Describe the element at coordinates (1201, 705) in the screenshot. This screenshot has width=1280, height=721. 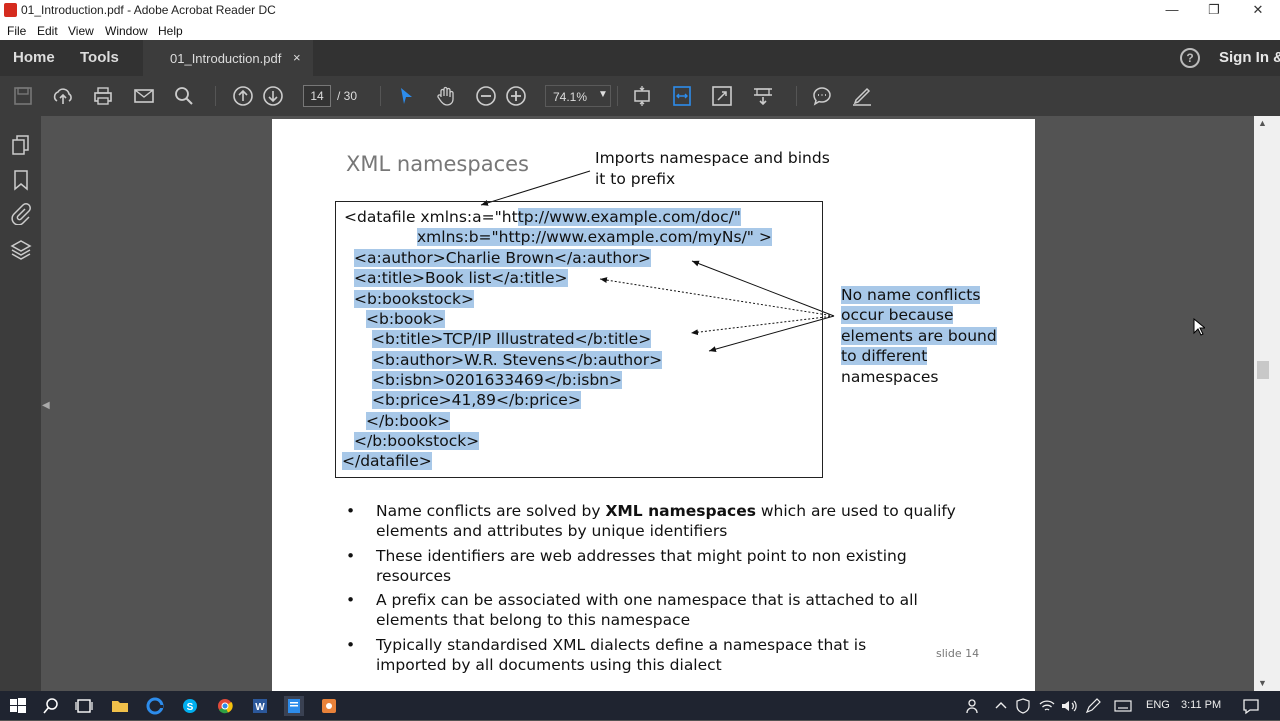
I see `taskbar-clock: 3:11 PM` at that location.